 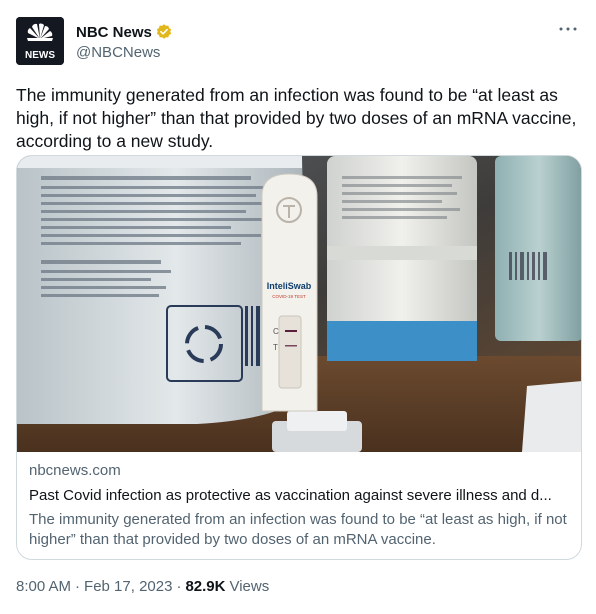 What do you see at coordinates (124, 52) in the screenshot?
I see `handle: @NBCNews` at bounding box center [124, 52].